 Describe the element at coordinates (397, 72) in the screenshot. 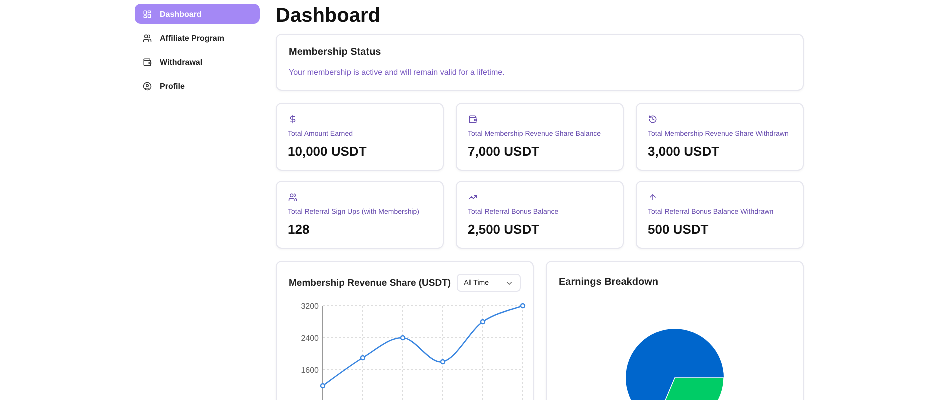

I see `status-message: Your membership is active and will remain valid for a lifetime.` at that location.